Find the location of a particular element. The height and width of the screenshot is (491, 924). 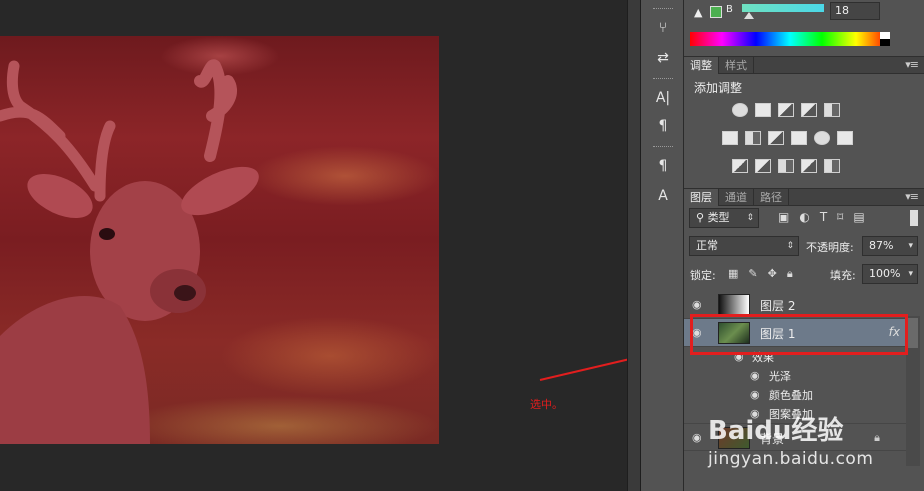

posterize-icon is located at coordinates (763, 166).